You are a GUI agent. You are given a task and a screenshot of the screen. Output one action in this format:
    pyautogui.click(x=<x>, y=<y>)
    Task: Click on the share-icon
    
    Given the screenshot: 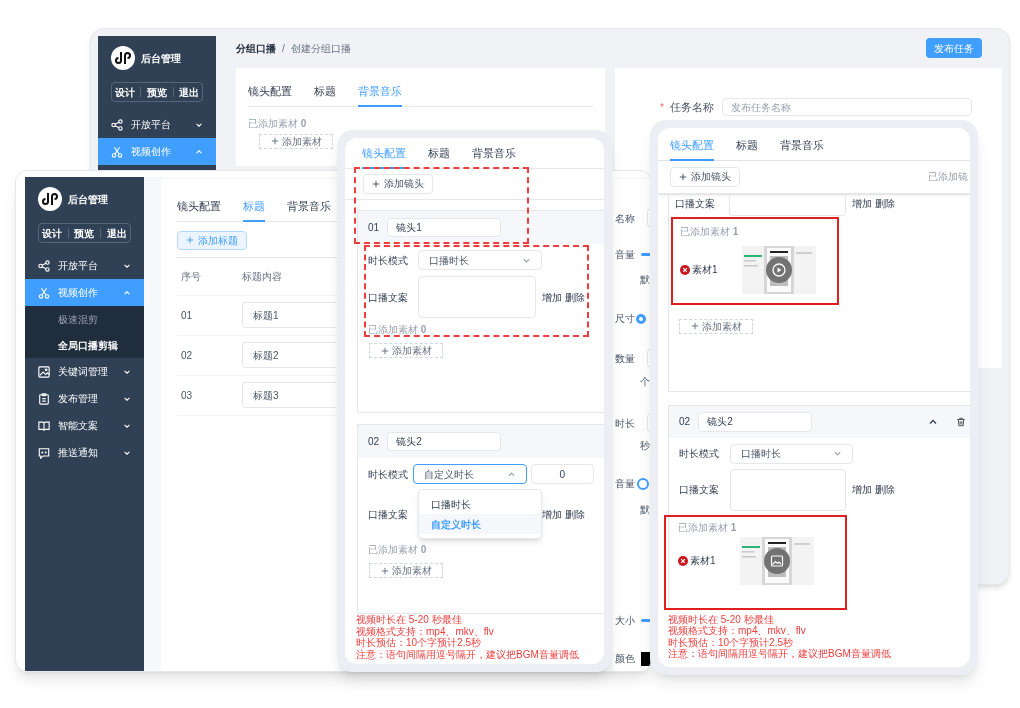 What is the action you would take?
    pyautogui.click(x=117, y=124)
    